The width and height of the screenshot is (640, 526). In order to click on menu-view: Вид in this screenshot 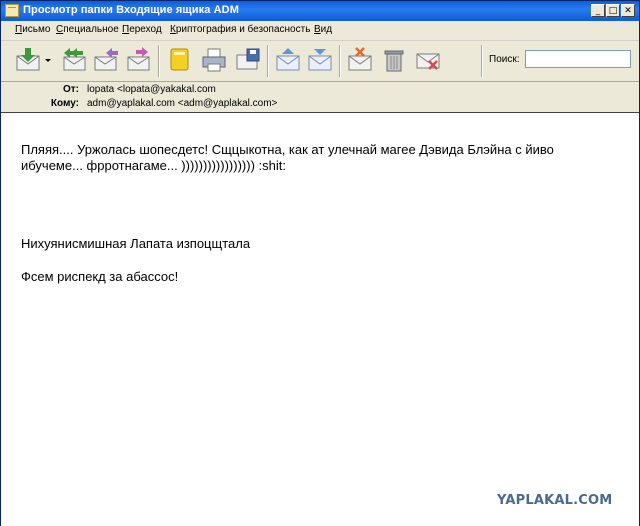, I will do `click(323, 29)`.